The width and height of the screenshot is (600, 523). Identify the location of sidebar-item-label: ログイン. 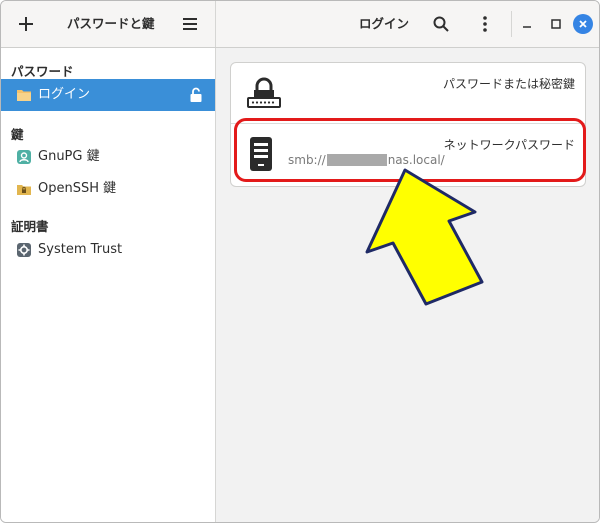
(64, 94).